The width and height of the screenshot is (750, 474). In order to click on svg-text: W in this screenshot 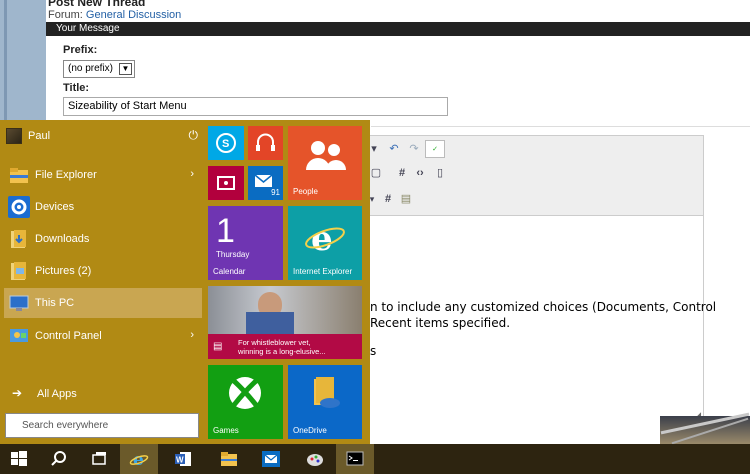, I will do `click(180, 460)`.